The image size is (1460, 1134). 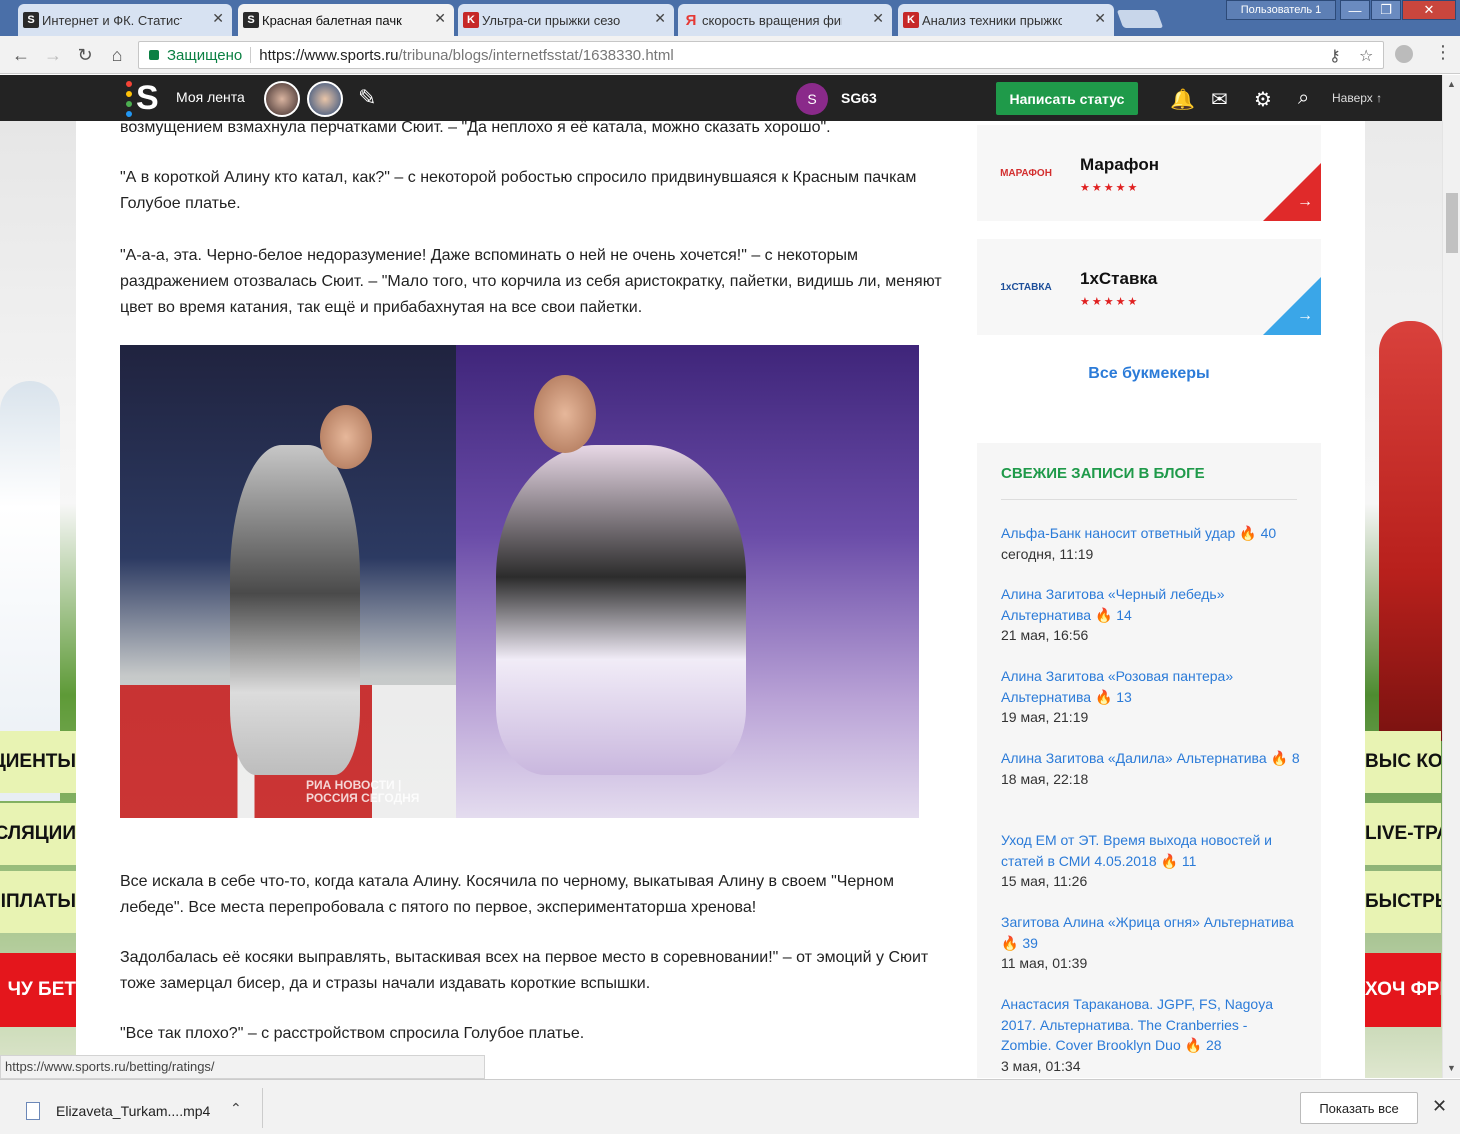 I want to click on favicon-icon: K, so click(x=471, y=20).